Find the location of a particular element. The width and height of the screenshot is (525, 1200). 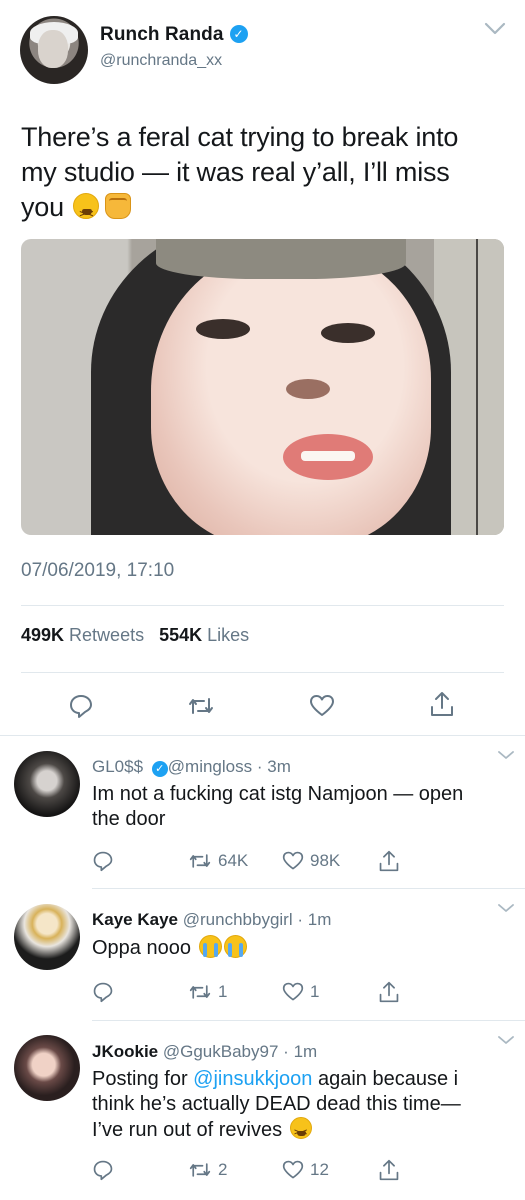

photo-hair is located at coordinates (281, 259).